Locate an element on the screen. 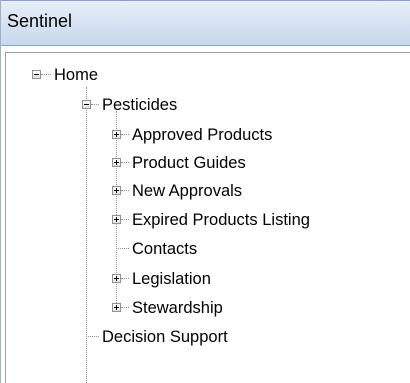 This screenshot has height=383, width=410. tree-node-label: Contacts is located at coordinates (164, 249).